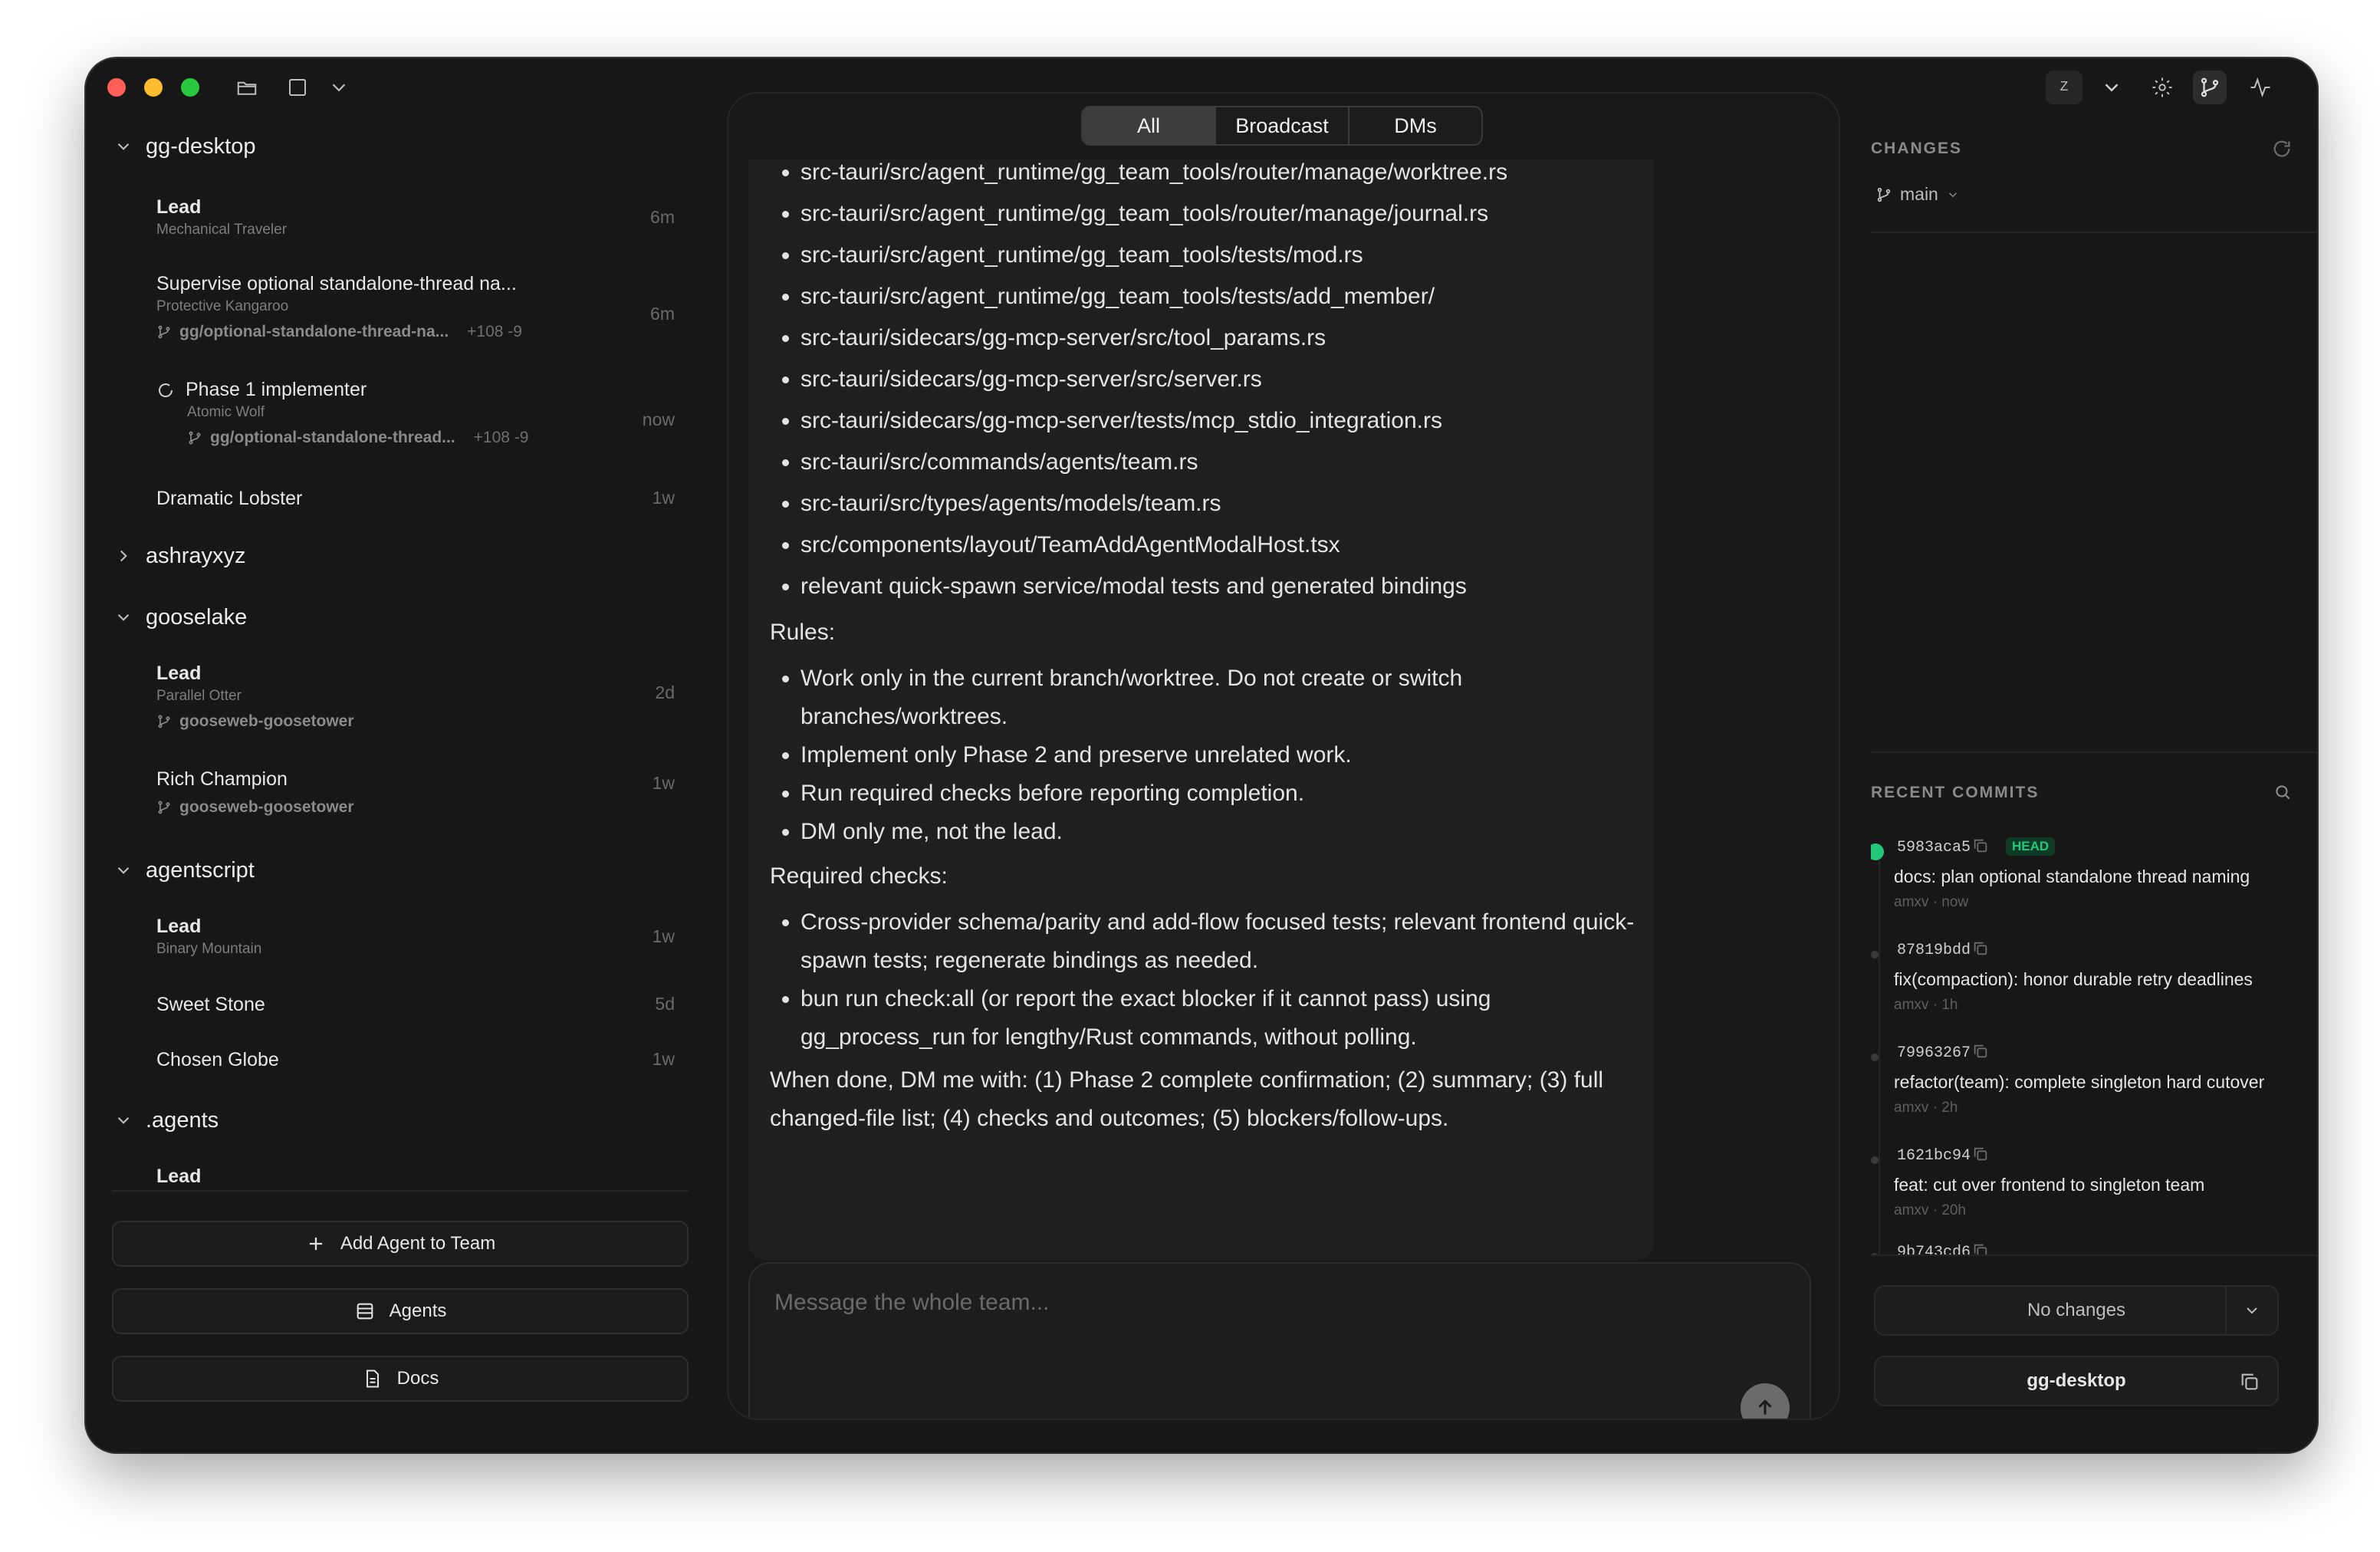 The width and height of the screenshot is (2380, 1552). Describe the element at coordinates (418, 1378) in the screenshot. I see `docs-label: Docs` at that location.